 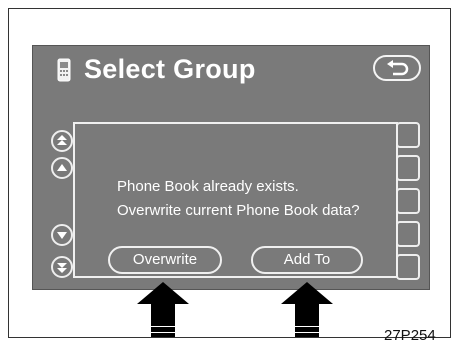 I want to click on page-down-button, so click(x=62, y=267).